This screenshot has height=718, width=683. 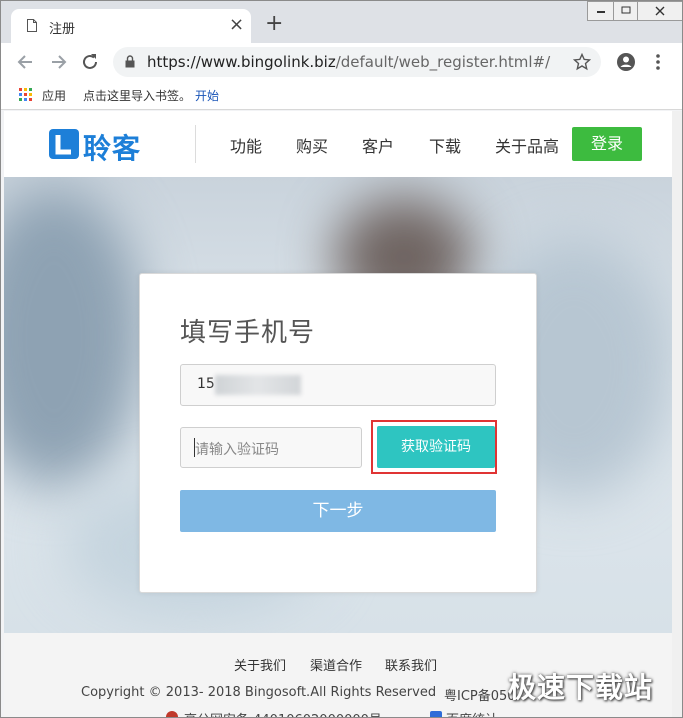 I want to click on bg-blur-left, so click(x=74, y=337).